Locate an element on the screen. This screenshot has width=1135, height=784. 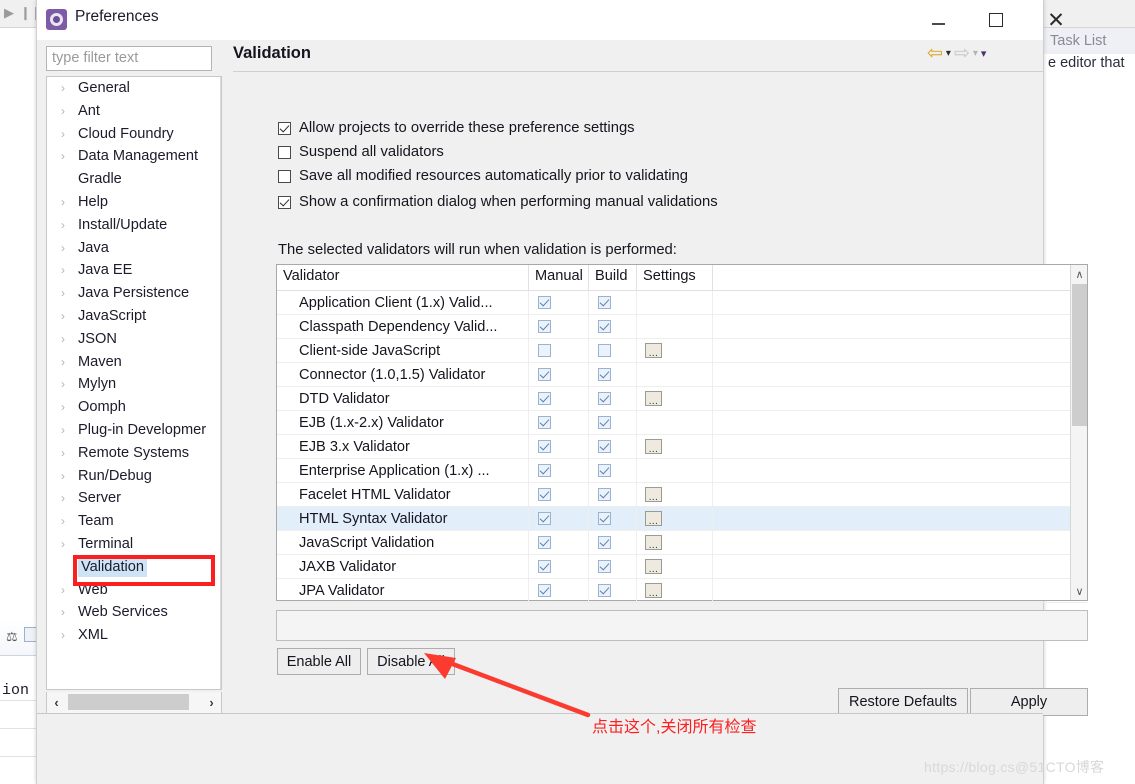
tree-horizontal-scrollbar: ‹ › is located at coordinates (134, 703).